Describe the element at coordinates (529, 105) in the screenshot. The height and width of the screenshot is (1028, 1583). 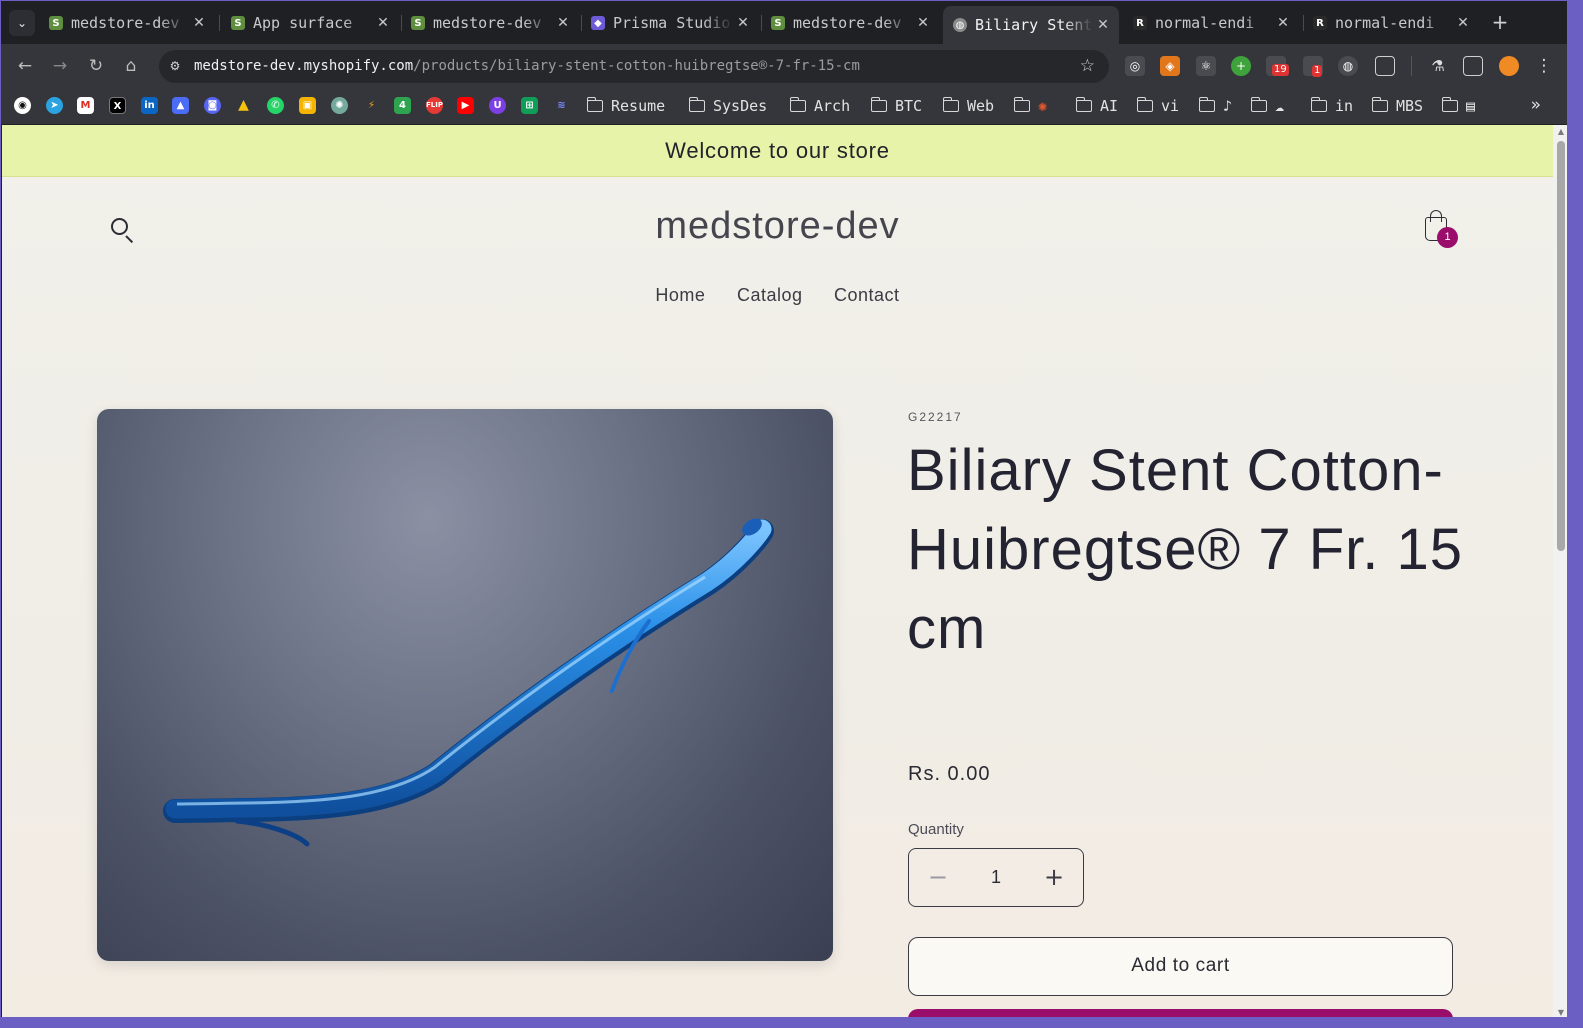
I see `sheets-icon: ⊞` at that location.